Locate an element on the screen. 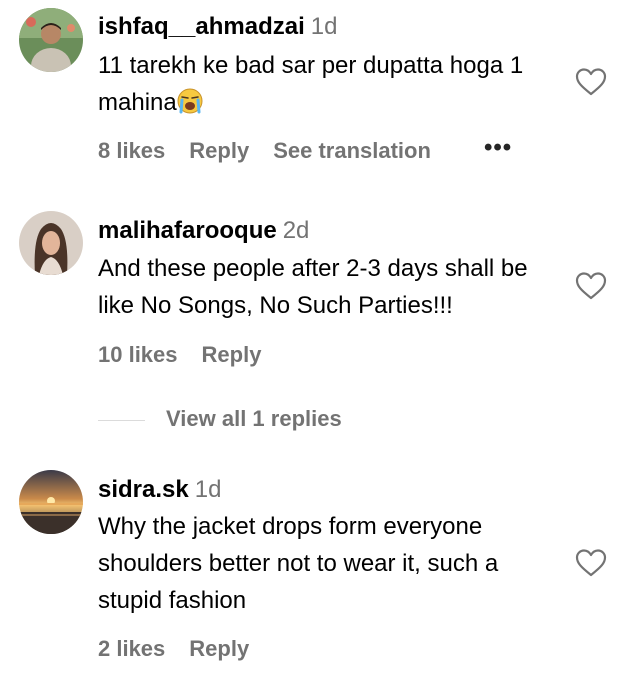  comment-actions: 2 likes Reply is located at coordinates (185, 649).